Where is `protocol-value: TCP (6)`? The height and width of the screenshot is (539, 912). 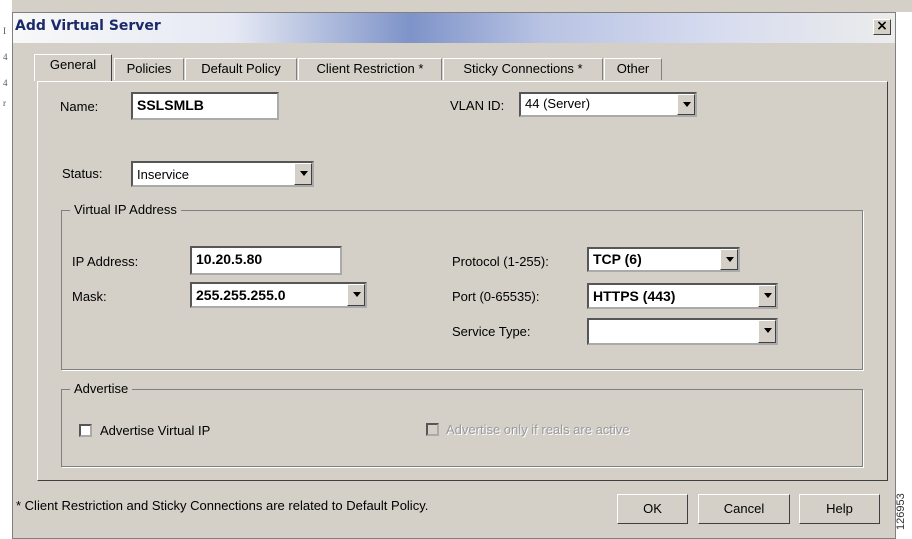 protocol-value: TCP (6) is located at coordinates (617, 259).